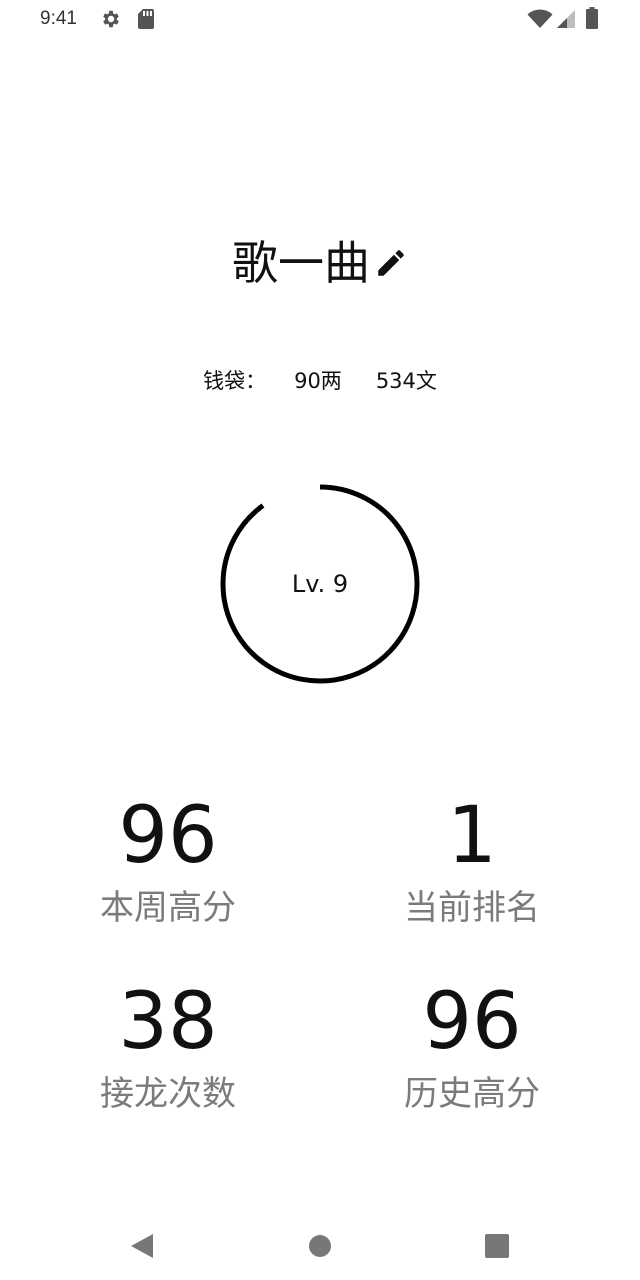 This screenshot has width=640, height=1280. Describe the element at coordinates (168, 1022) in the screenshot. I see `stat-value-chain-count: 38` at that location.